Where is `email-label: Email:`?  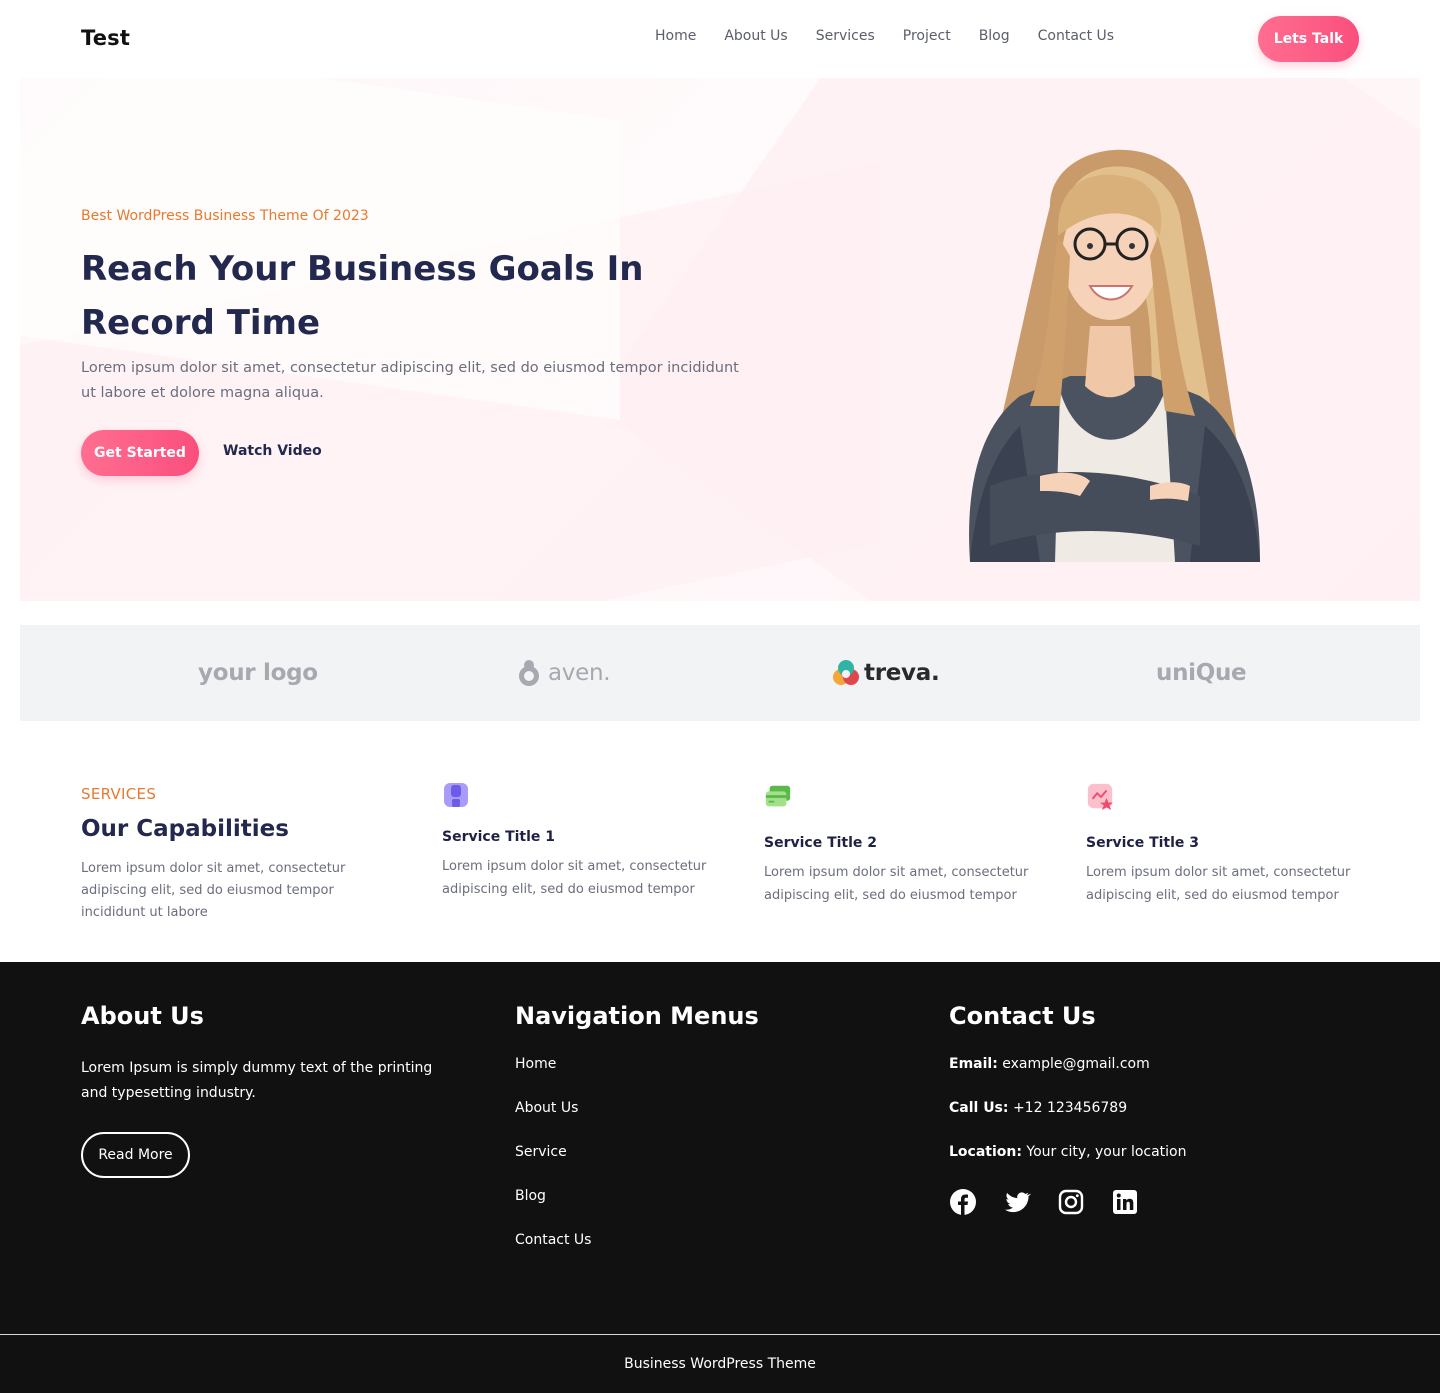
email-label: Email: is located at coordinates (973, 1064).